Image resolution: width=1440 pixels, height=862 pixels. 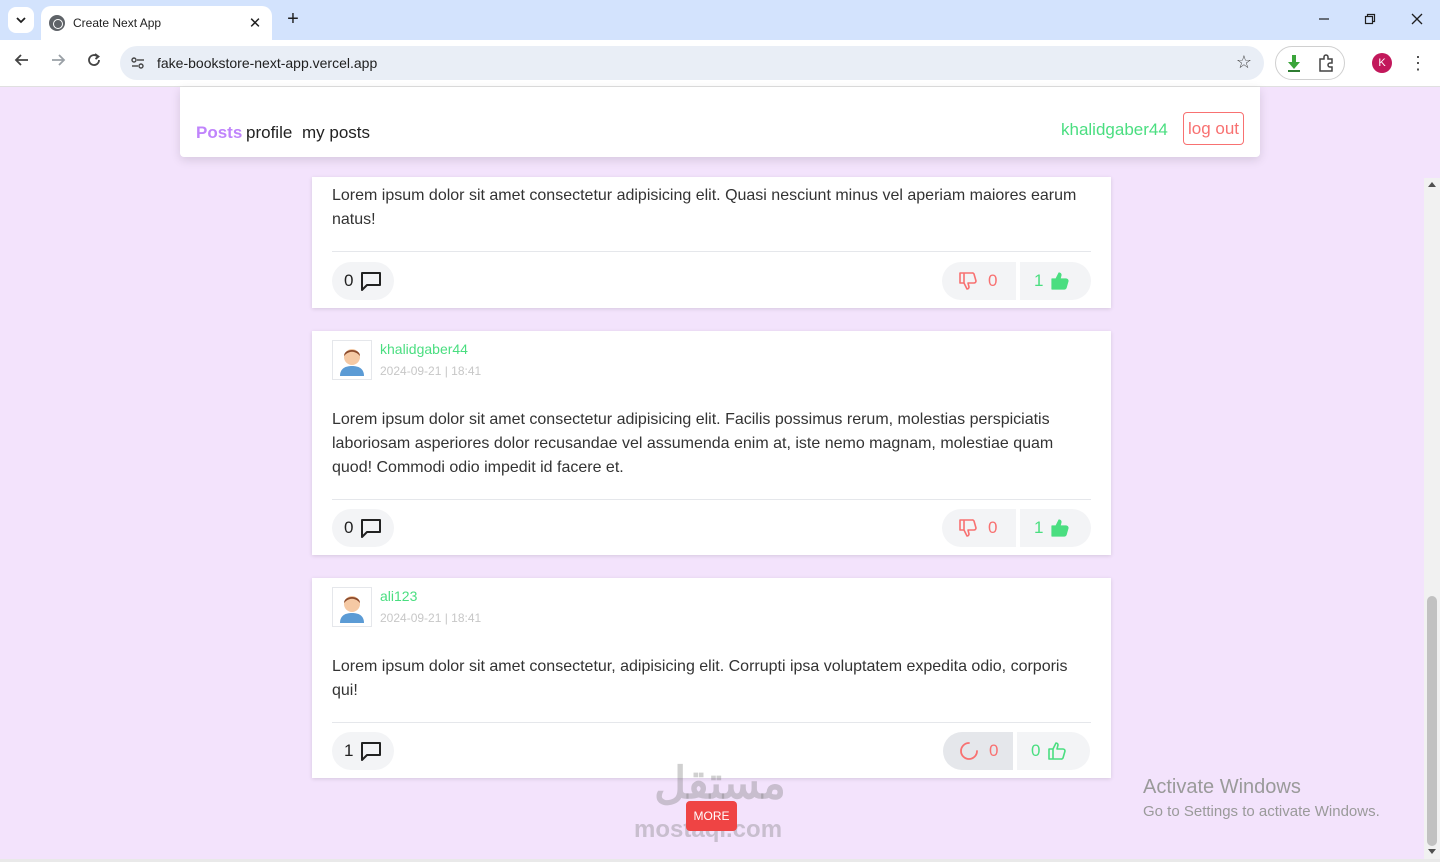 I want to click on like-count: 0, so click(x=1036, y=750).